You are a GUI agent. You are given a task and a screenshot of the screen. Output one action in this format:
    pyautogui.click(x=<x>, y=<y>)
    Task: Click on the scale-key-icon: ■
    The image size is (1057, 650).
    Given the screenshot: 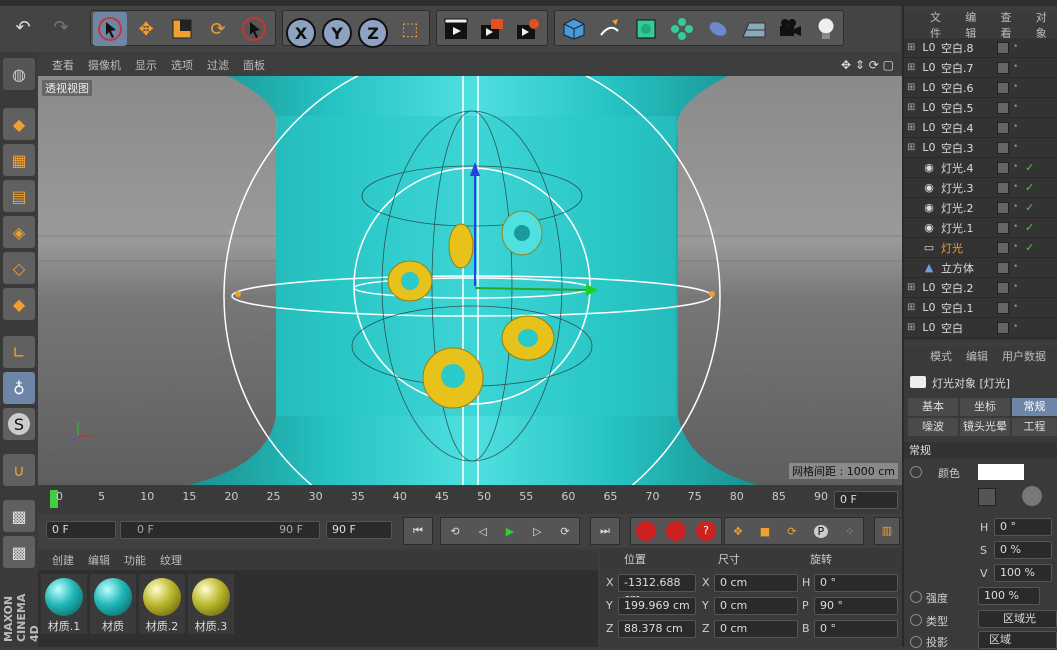 What is the action you would take?
    pyautogui.click(x=765, y=531)
    